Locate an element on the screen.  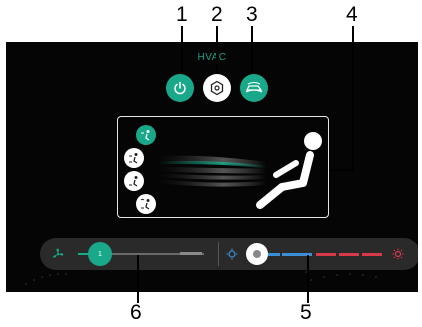
mode-face-feet-button is located at coordinates (134, 158).